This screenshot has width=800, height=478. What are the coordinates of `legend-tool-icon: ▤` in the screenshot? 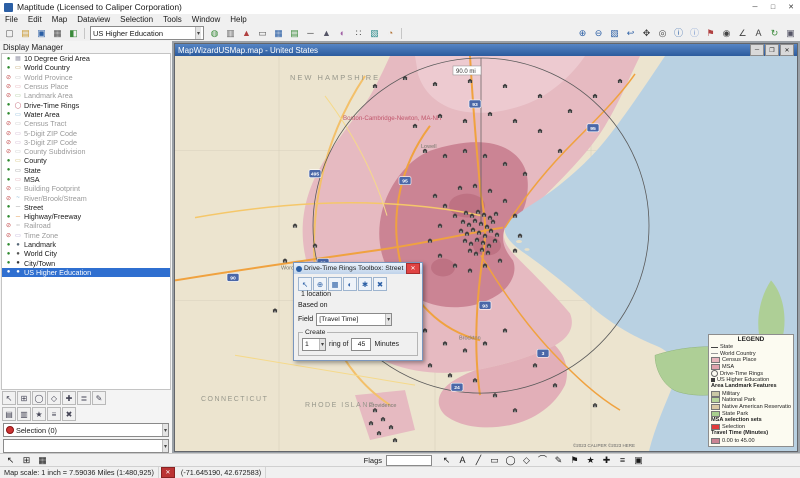 It's located at (294, 33).